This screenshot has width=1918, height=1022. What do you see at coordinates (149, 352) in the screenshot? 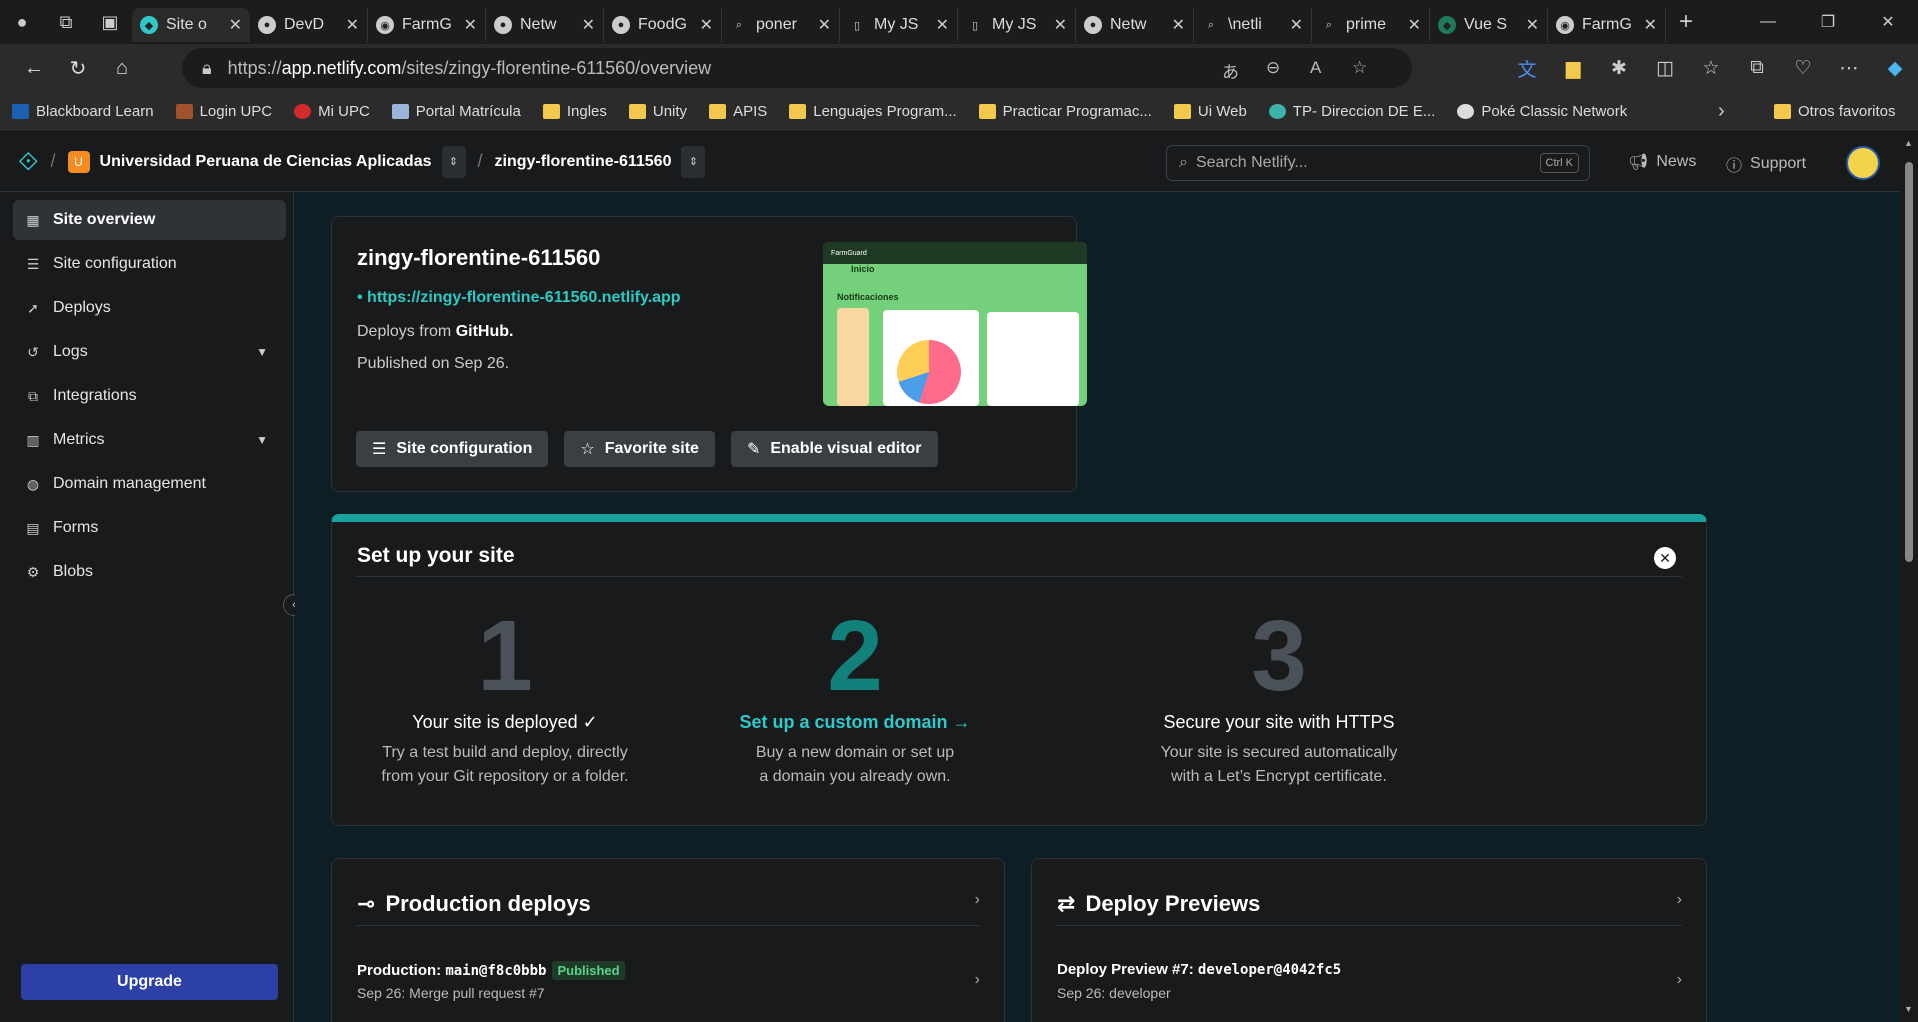
I see `sidebar-item-logs: ↺ Logs ▼` at bounding box center [149, 352].